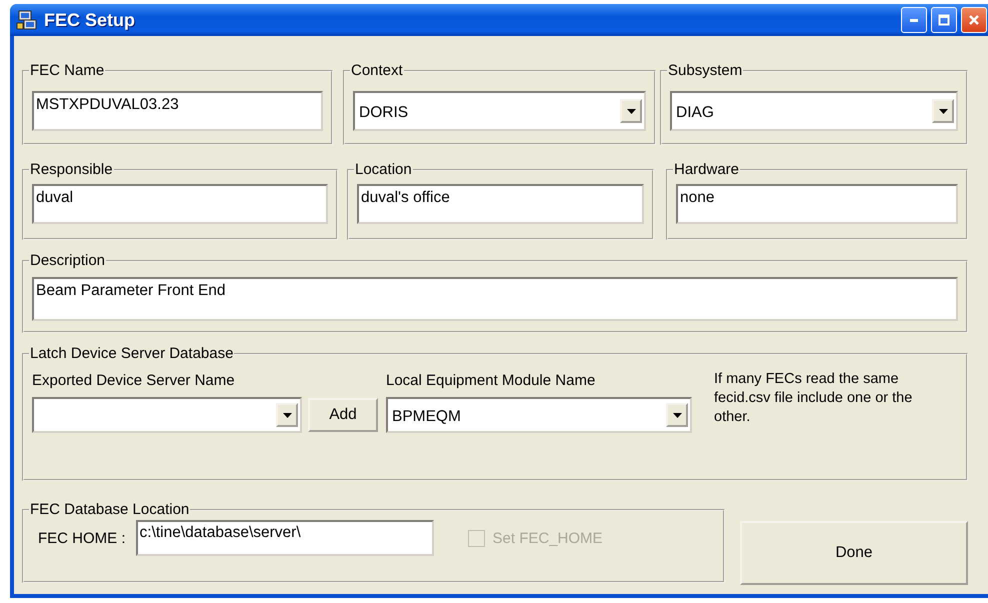 The image size is (988, 603). I want to click on computer-icon, so click(27, 20).